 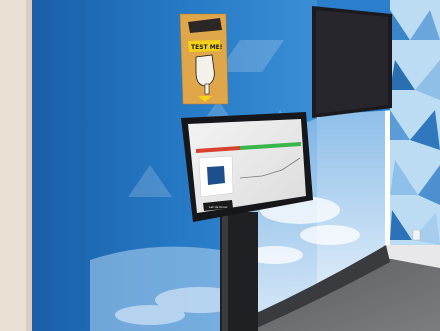 What do you see at coordinates (207, 89) in the screenshot?
I see `hand-finger` at bounding box center [207, 89].